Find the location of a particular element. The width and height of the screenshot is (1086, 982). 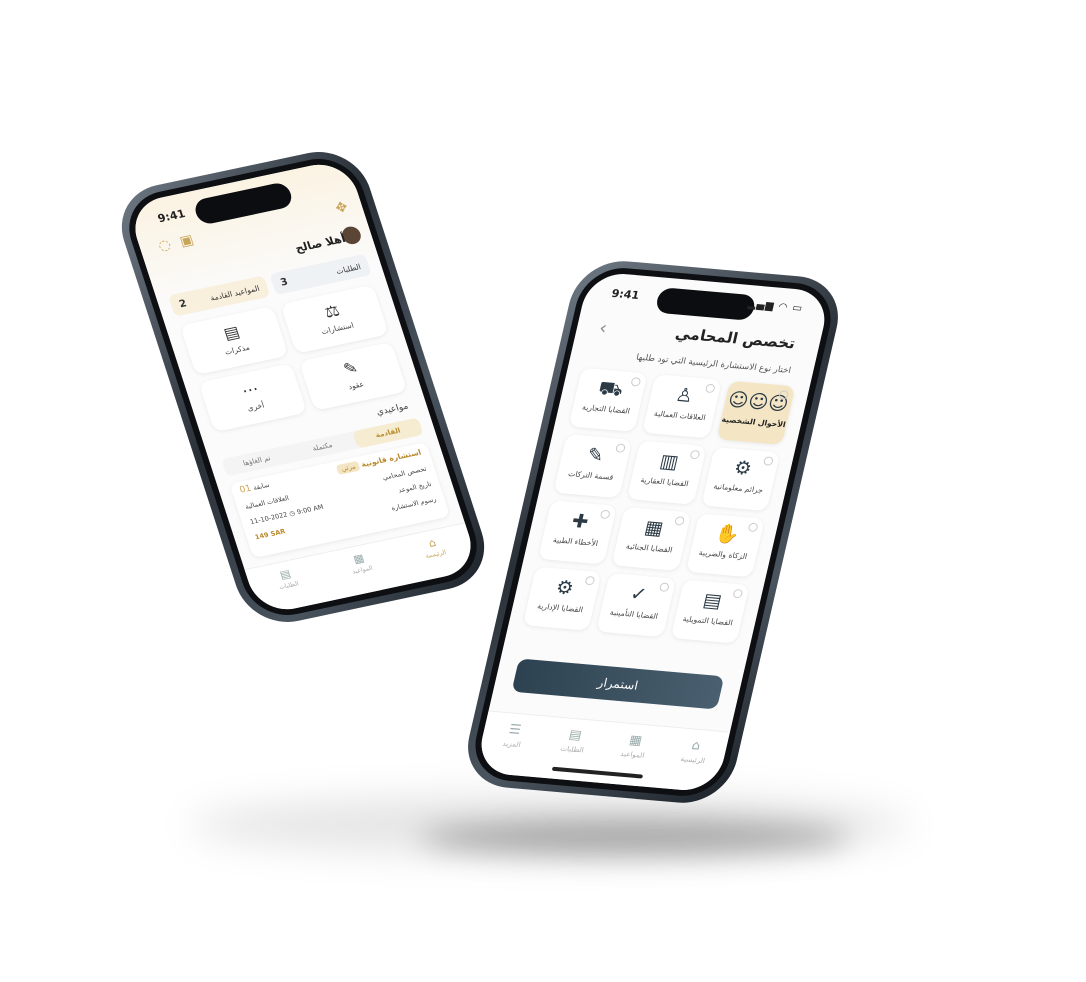

card-fee: 149 SAR is located at coordinates (270, 534).